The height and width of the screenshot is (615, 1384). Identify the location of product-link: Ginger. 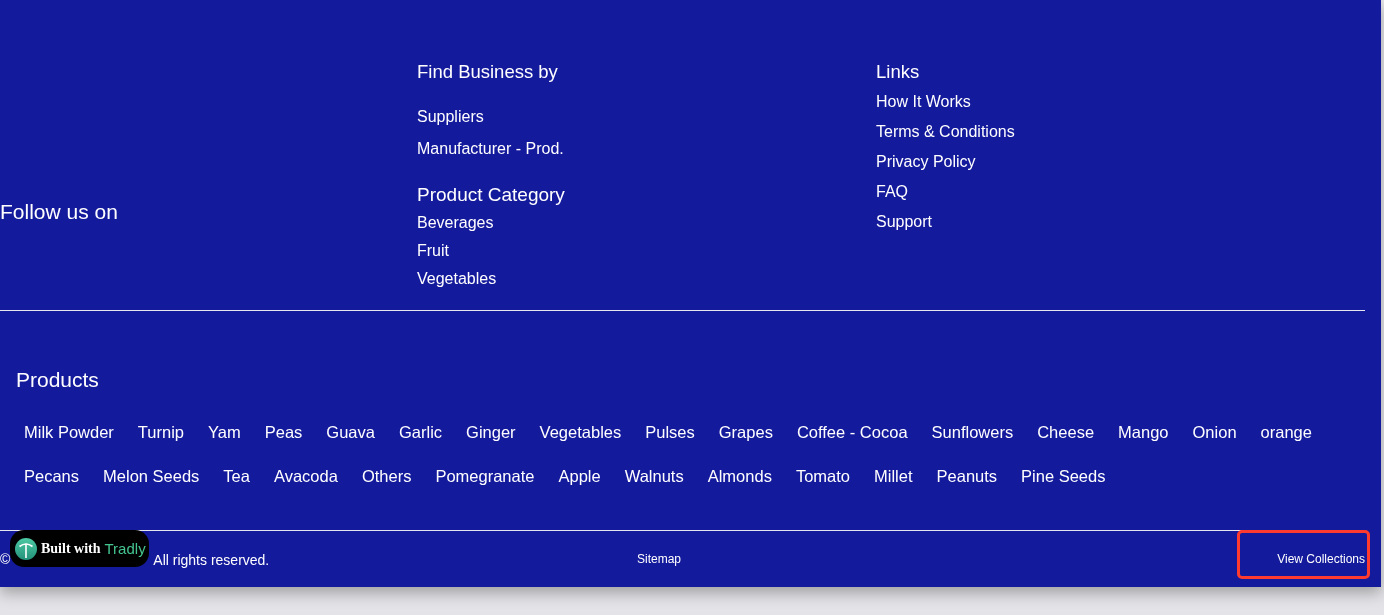
(491, 432).